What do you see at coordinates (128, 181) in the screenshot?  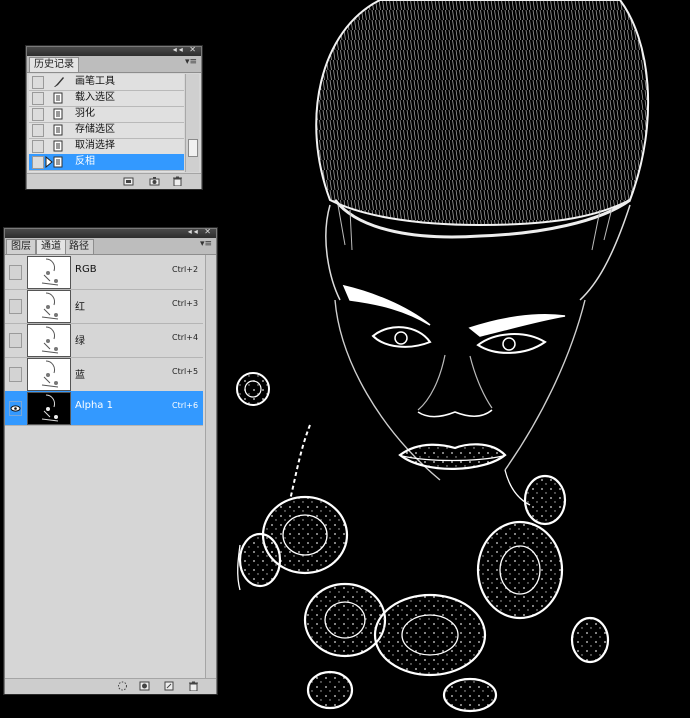 I see `new-document-from-state-icon` at bounding box center [128, 181].